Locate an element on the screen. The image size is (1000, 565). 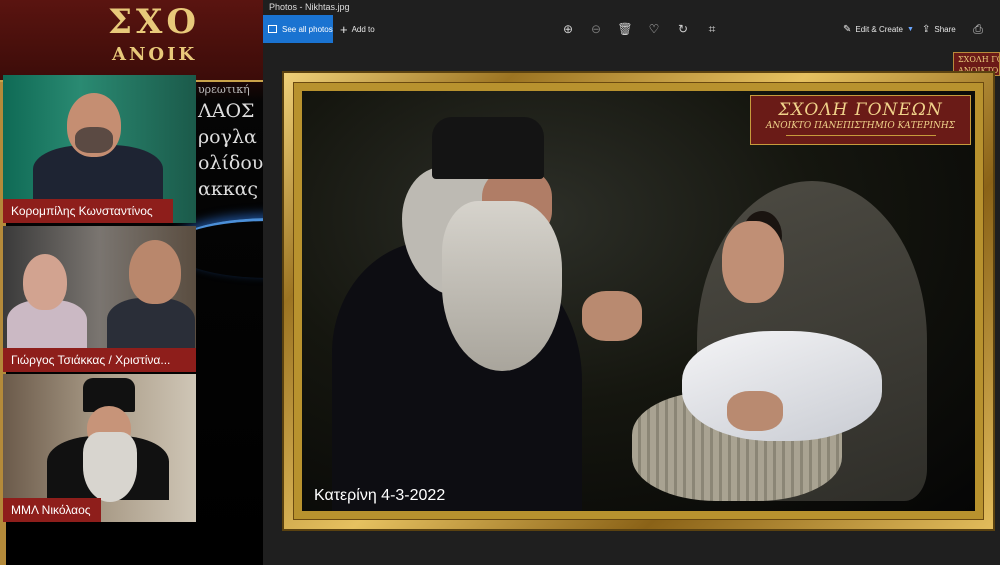
favorite-heart-icon: ♡ is located at coordinates (654, 29).